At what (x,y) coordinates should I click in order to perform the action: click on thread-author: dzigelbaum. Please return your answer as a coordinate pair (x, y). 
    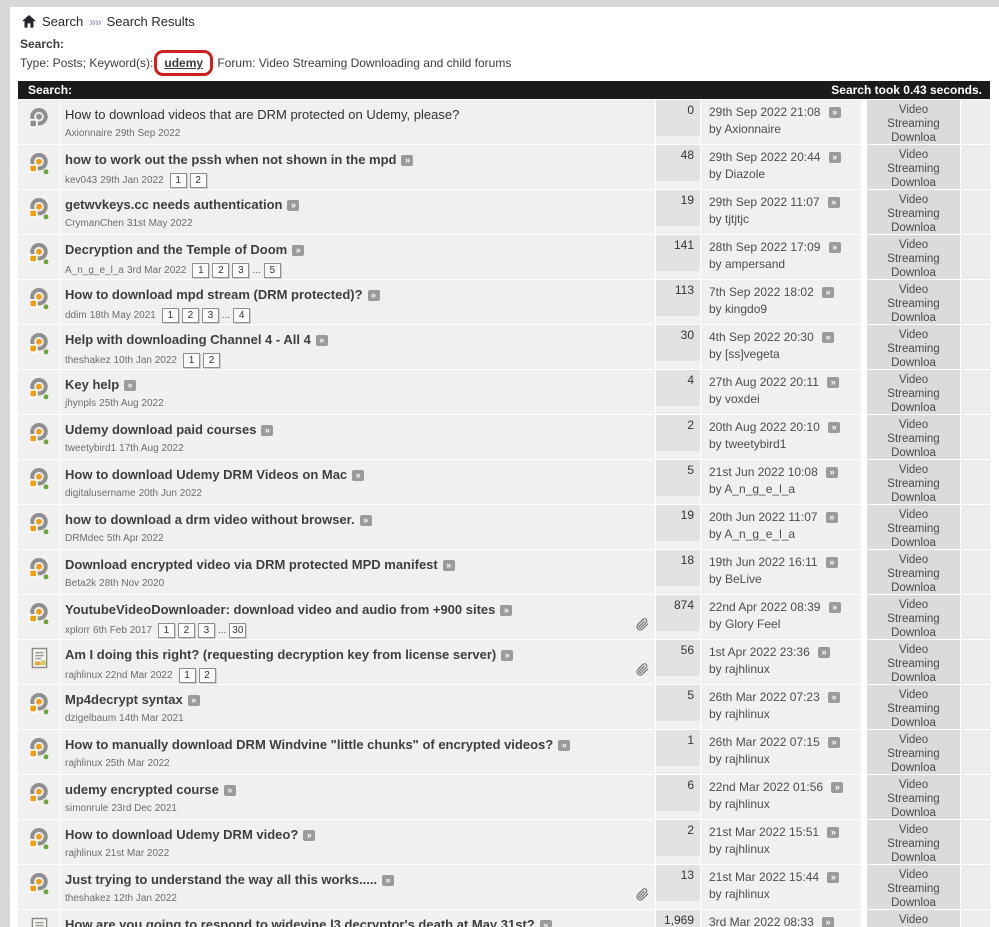
    Looking at the image, I should click on (90, 718).